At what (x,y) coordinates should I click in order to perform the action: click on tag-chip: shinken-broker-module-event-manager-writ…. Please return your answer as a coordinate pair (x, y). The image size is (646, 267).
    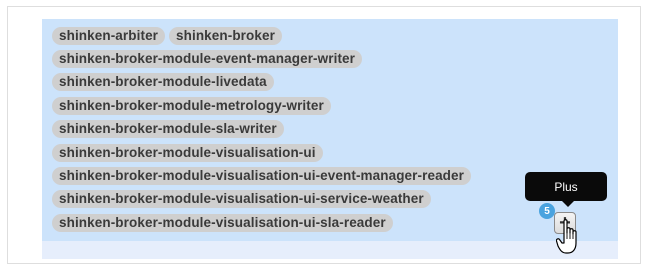
    Looking at the image, I should click on (207, 59).